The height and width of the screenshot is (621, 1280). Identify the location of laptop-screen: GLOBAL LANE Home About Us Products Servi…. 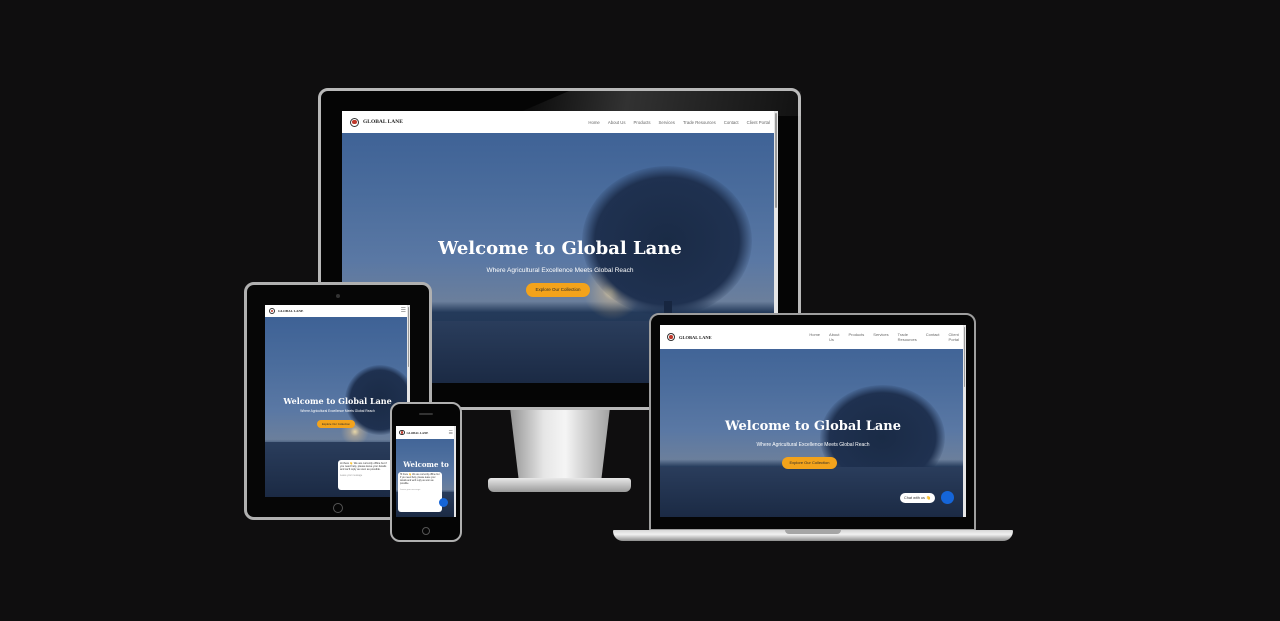
(813, 421).